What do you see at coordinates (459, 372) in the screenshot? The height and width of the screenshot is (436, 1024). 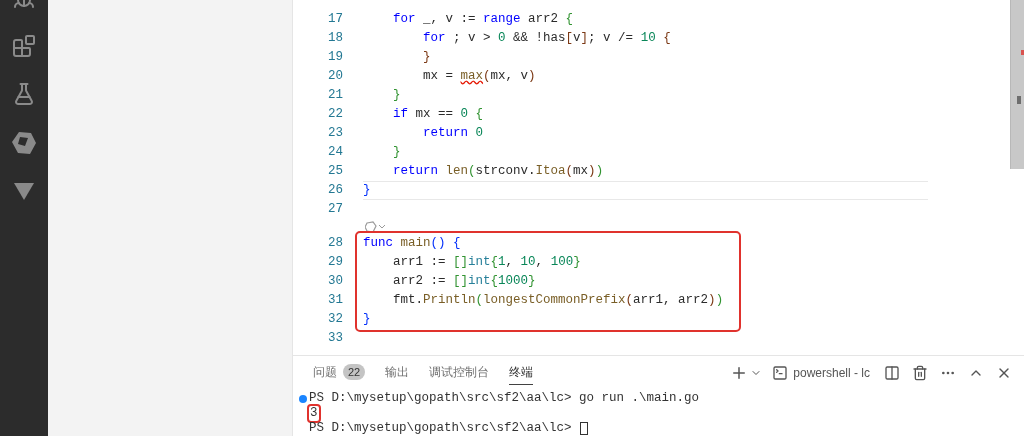 I see `panel-tab: 调试控制台` at bounding box center [459, 372].